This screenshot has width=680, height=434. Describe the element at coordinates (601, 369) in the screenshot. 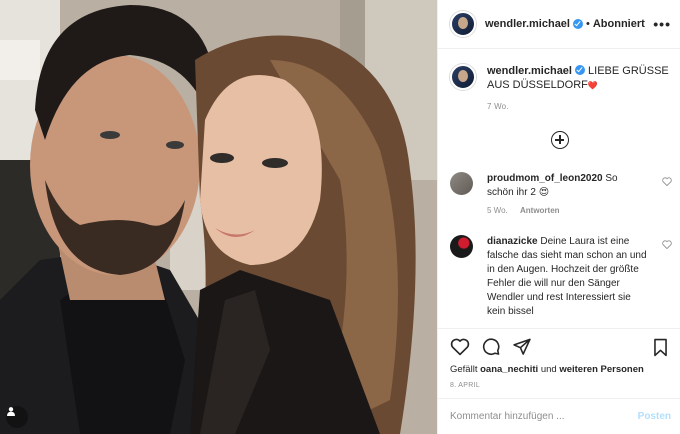

I see `other-likers-link: weiteren Personen` at that location.